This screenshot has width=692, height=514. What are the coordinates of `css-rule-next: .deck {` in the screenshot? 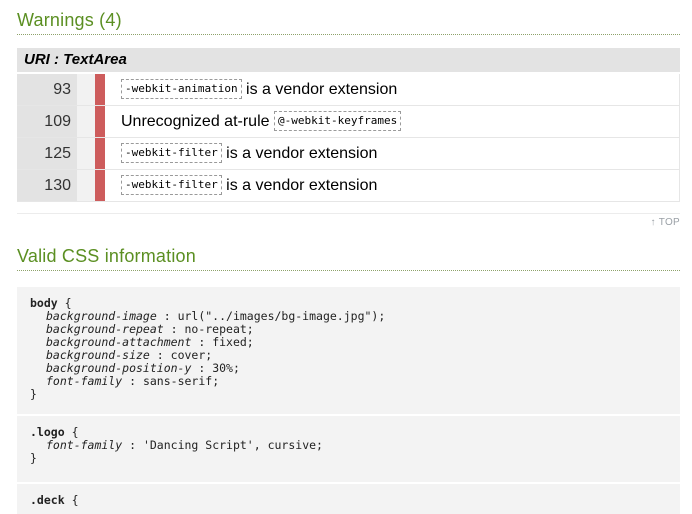 It's located at (348, 499).